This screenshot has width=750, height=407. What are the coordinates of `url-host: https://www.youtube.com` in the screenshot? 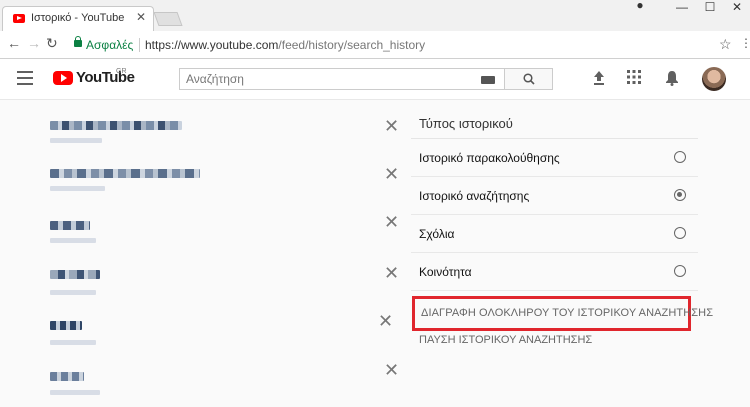 It's located at (212, 45).